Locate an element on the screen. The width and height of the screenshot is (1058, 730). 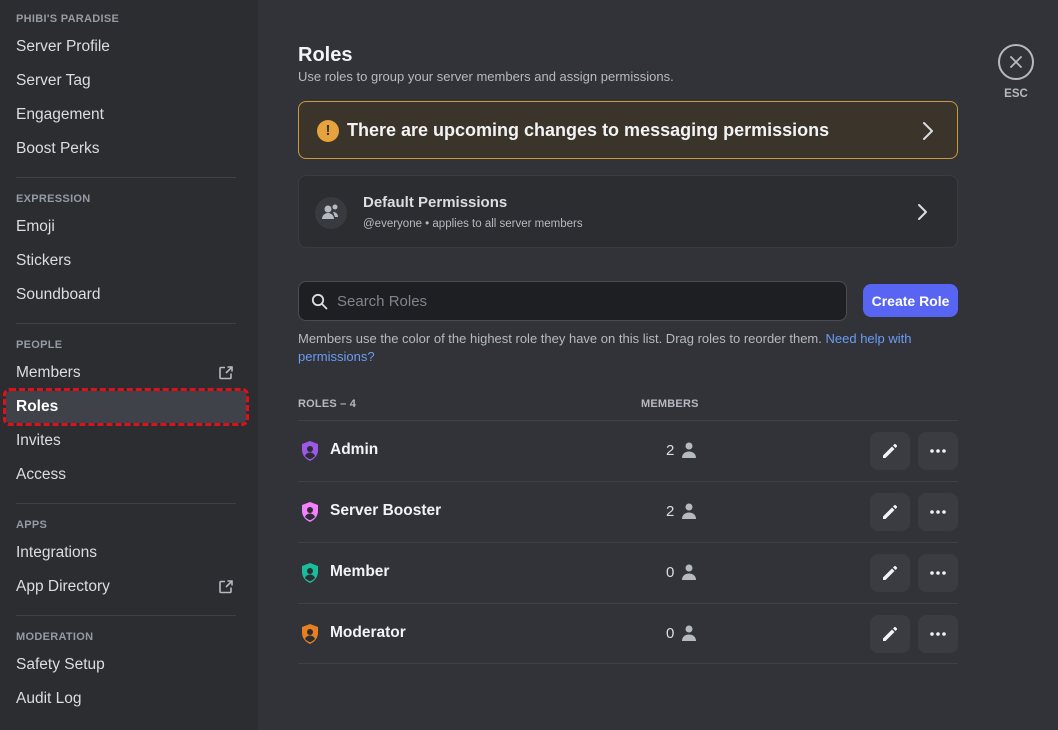
section-header-moderation: MODERATION is located at coordinates (55, 637).